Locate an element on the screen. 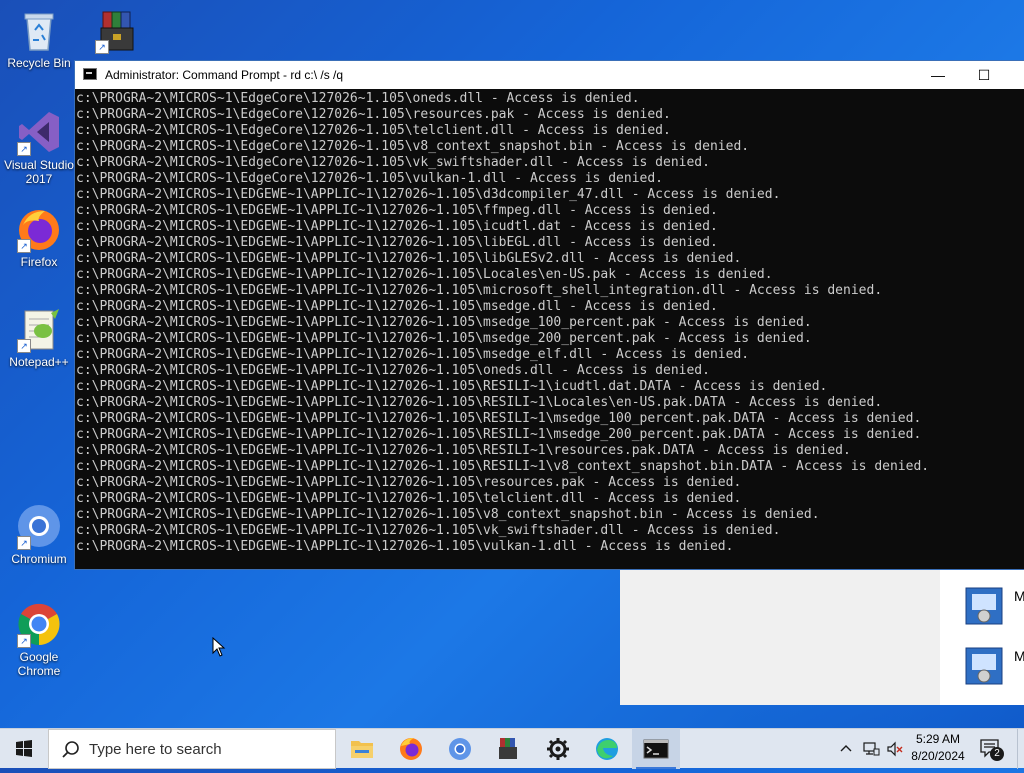 The width and height of the screenshot is (1024, 773). taskbar-file-explorer is located at coordinates (362, 749).